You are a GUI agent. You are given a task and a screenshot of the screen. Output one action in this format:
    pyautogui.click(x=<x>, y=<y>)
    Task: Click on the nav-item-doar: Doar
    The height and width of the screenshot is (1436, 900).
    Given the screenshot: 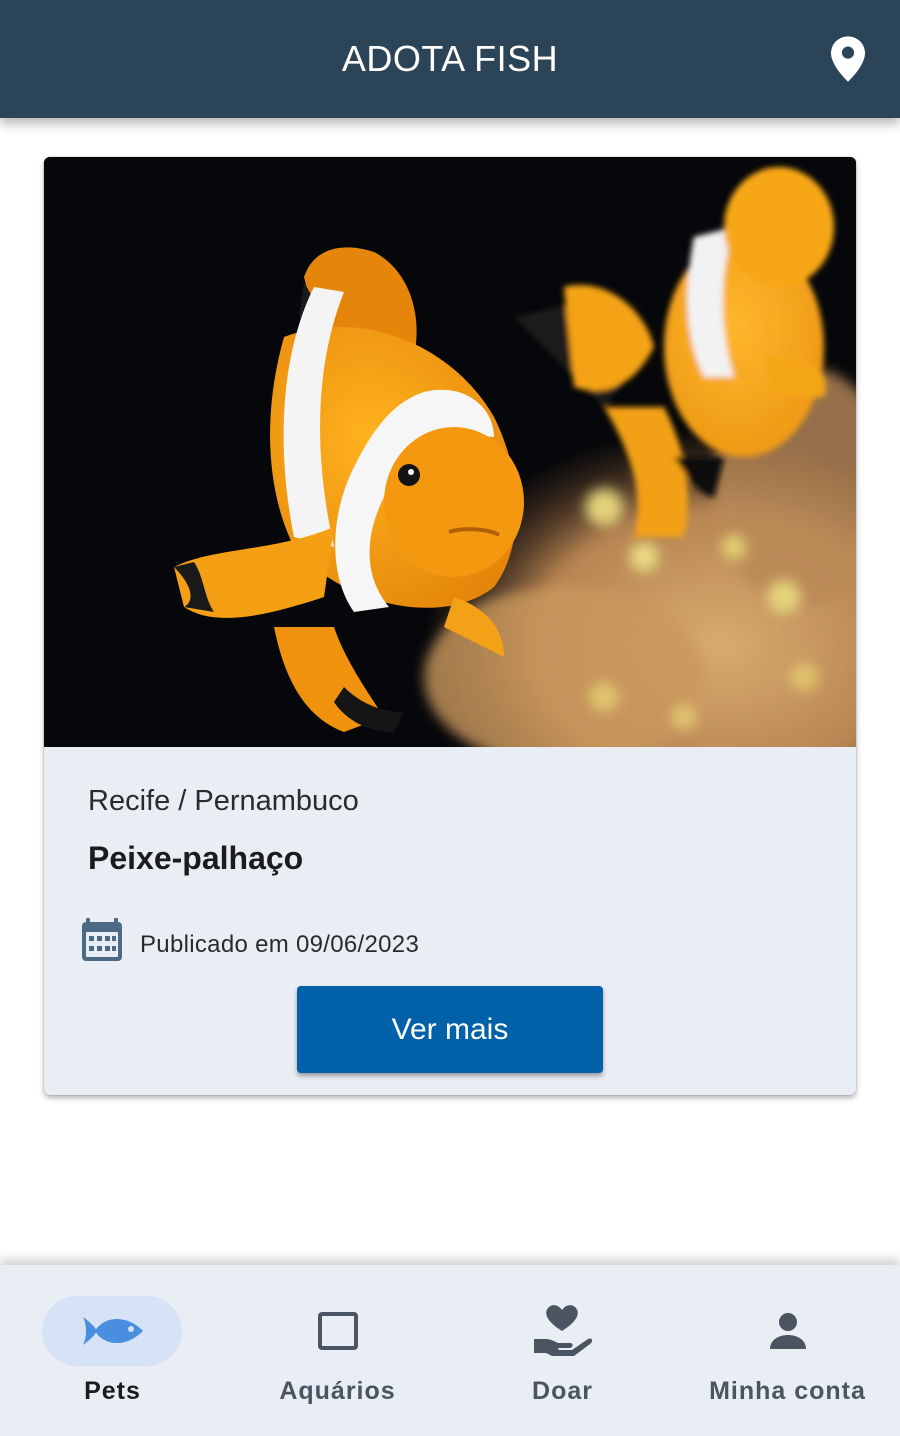 What is the action you would take?
    pyautogui.click(x=562, y=1350)
    